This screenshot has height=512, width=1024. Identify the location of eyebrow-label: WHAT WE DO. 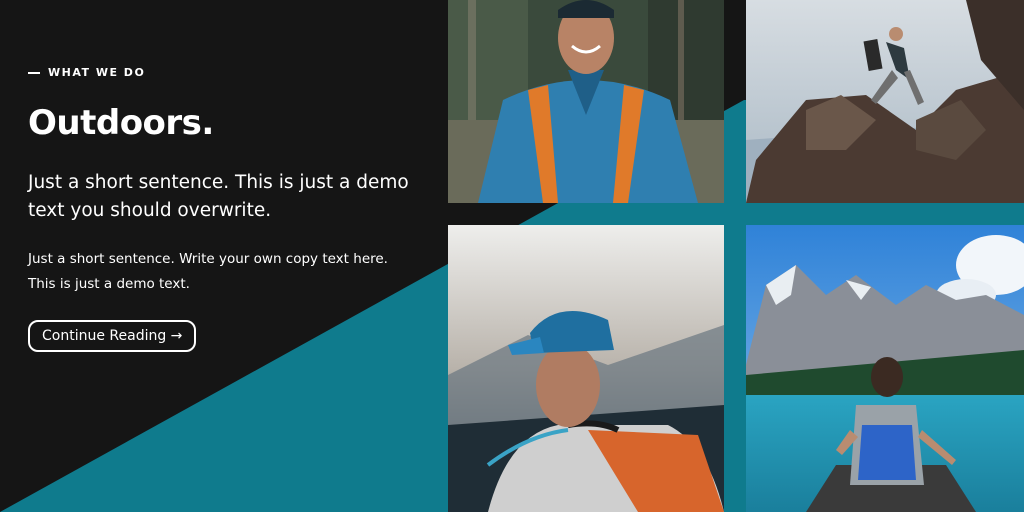
(97, 72).